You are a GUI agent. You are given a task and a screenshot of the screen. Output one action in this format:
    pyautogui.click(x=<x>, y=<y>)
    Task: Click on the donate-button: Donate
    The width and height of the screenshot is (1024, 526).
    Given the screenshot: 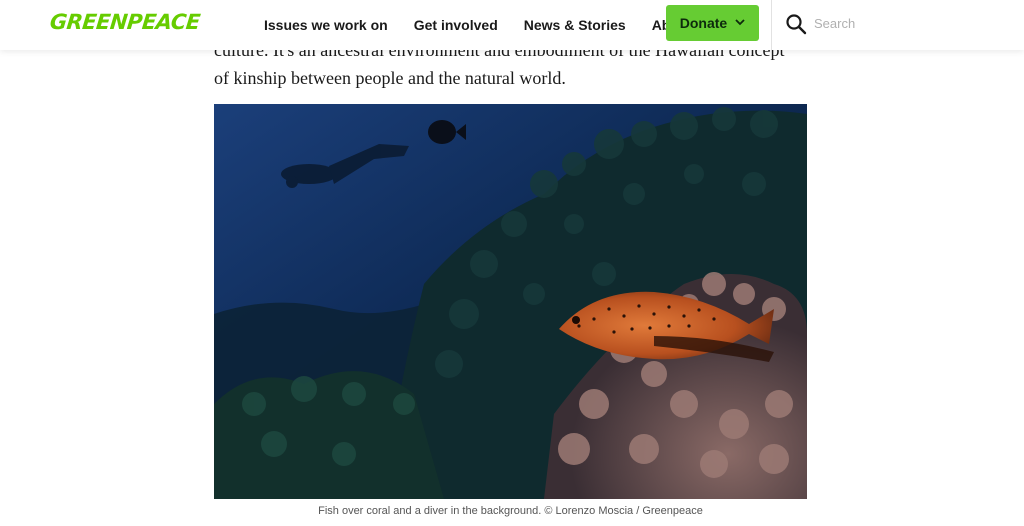 What is the action you would take?
    pyautogui.click(x=712, y=23)
    